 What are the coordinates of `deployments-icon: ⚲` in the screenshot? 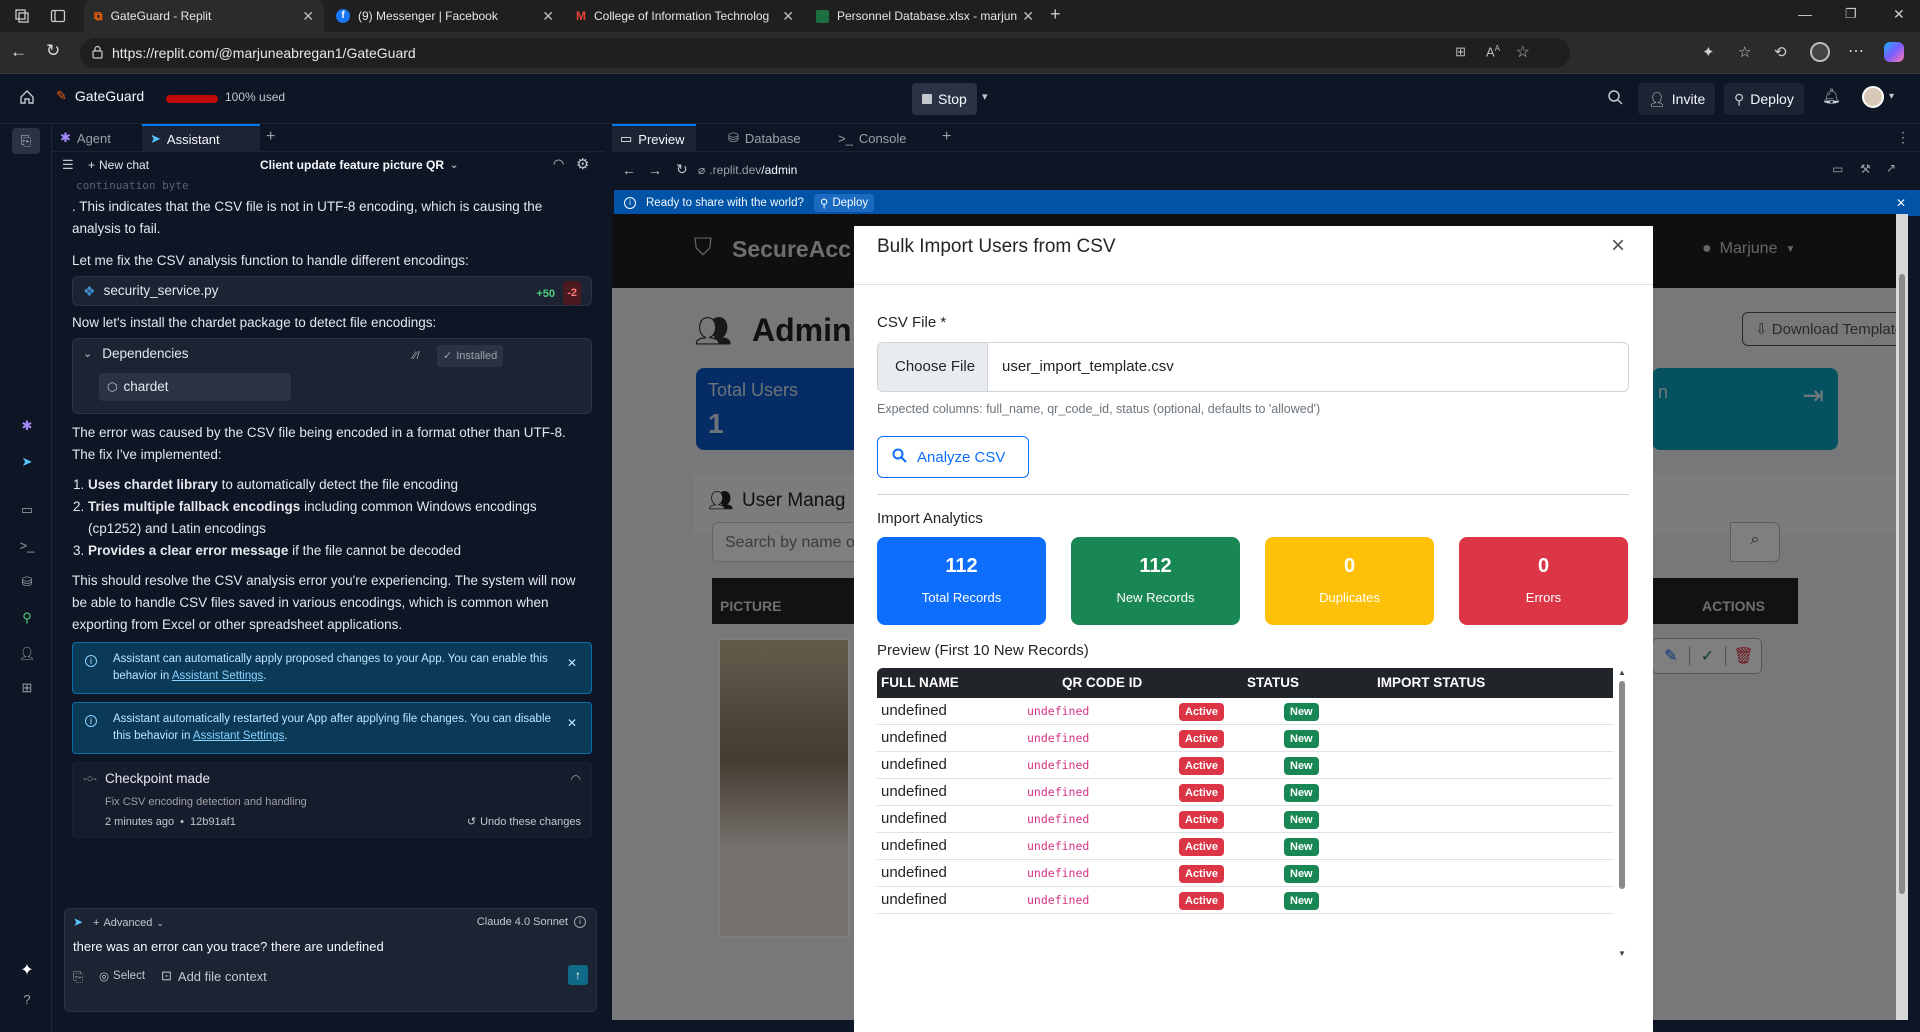 It's located at (27, 619).